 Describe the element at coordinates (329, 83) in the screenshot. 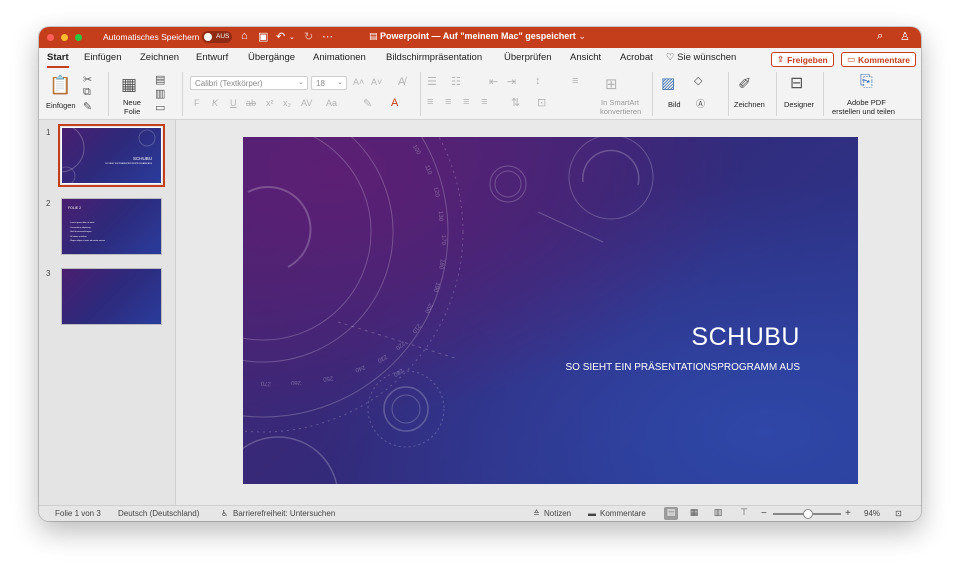

I see `font-size-select: 18 ⌄` at that location.